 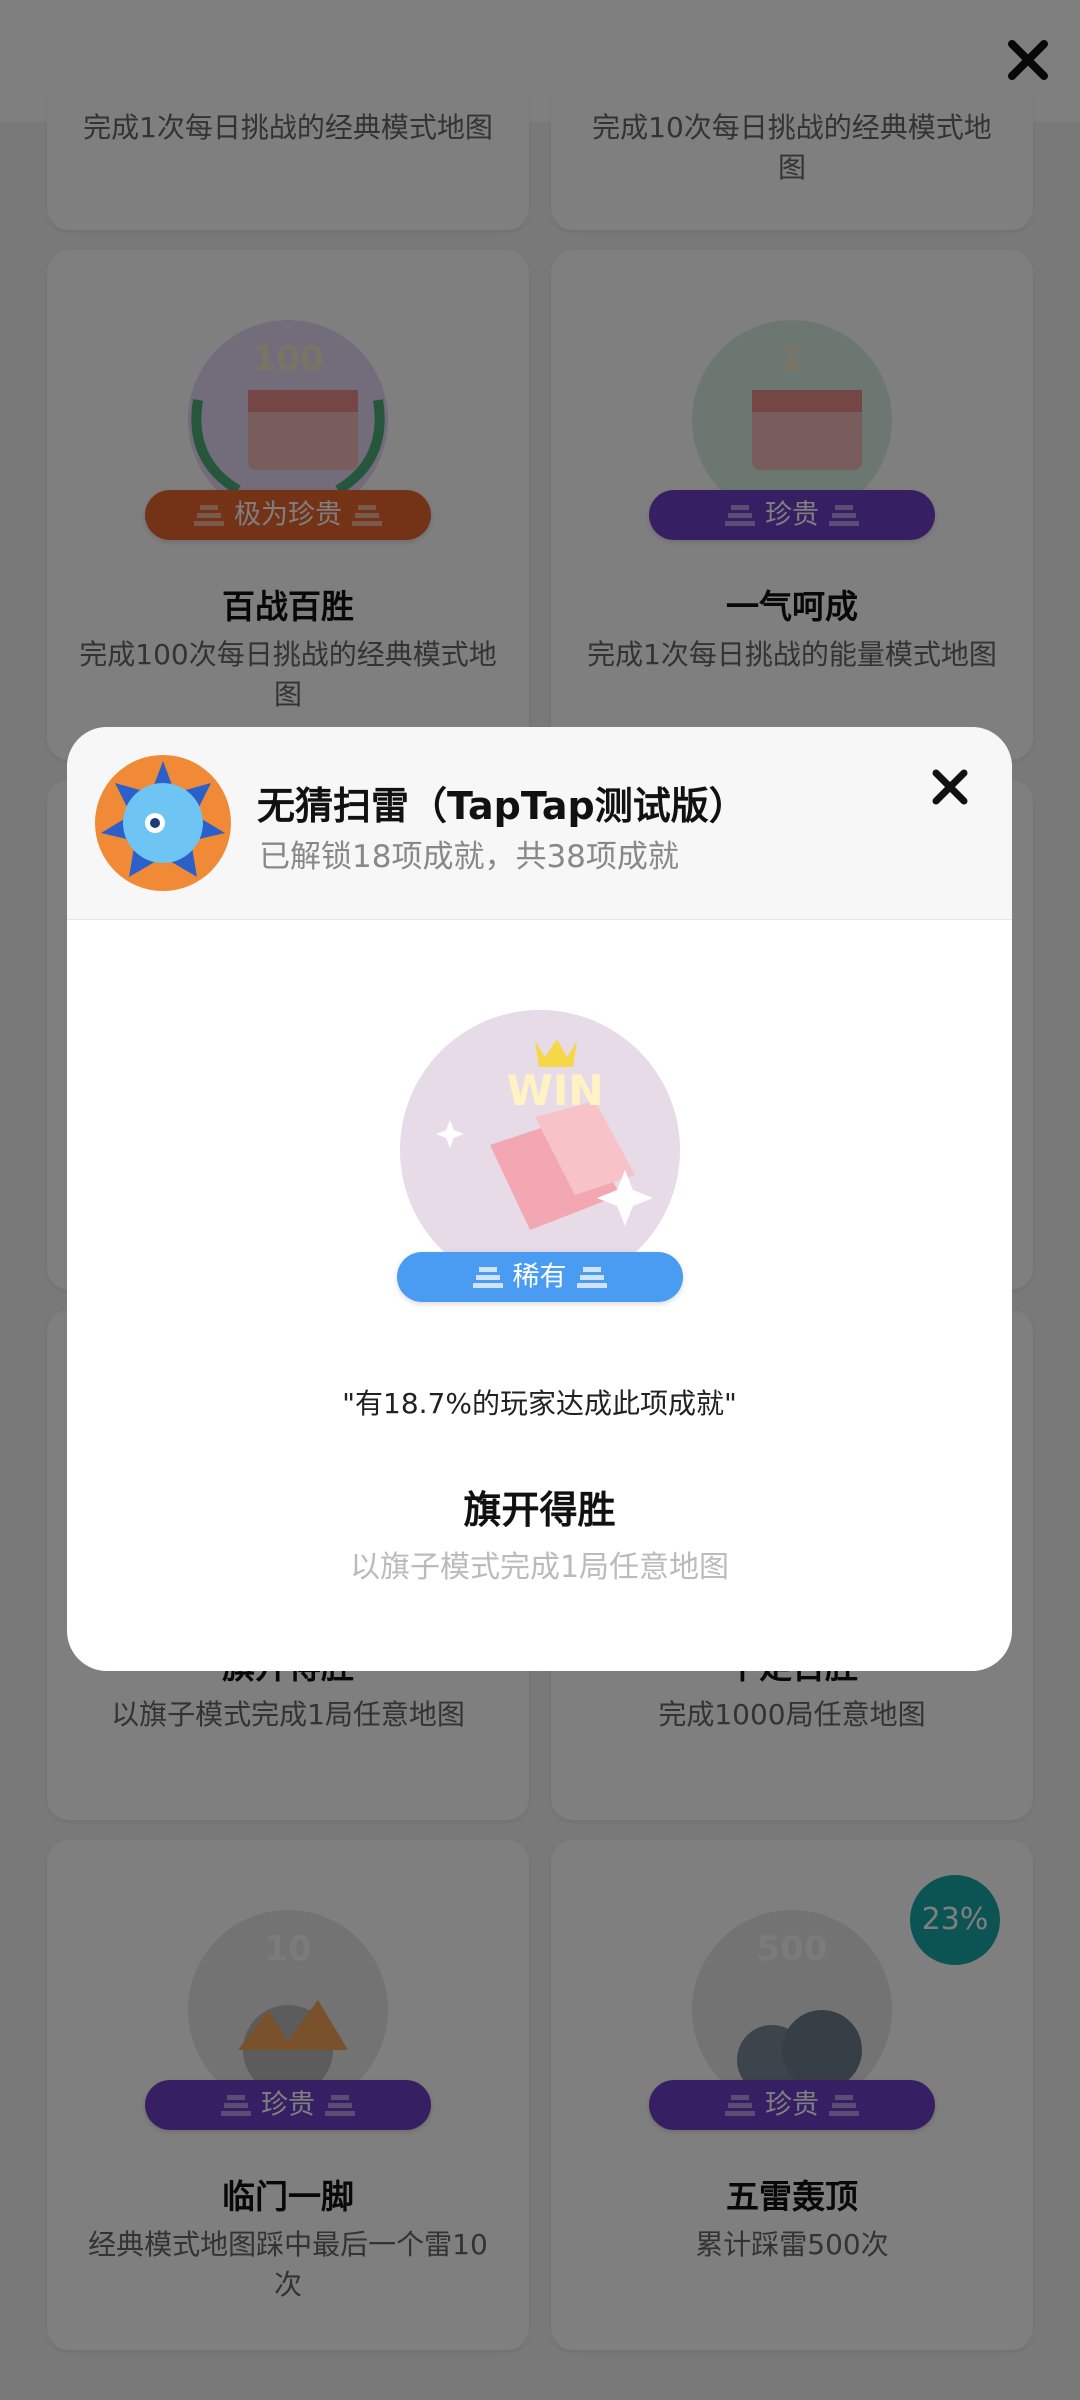 I want to click on dim-overlay-top, so click(x=540, y=61).